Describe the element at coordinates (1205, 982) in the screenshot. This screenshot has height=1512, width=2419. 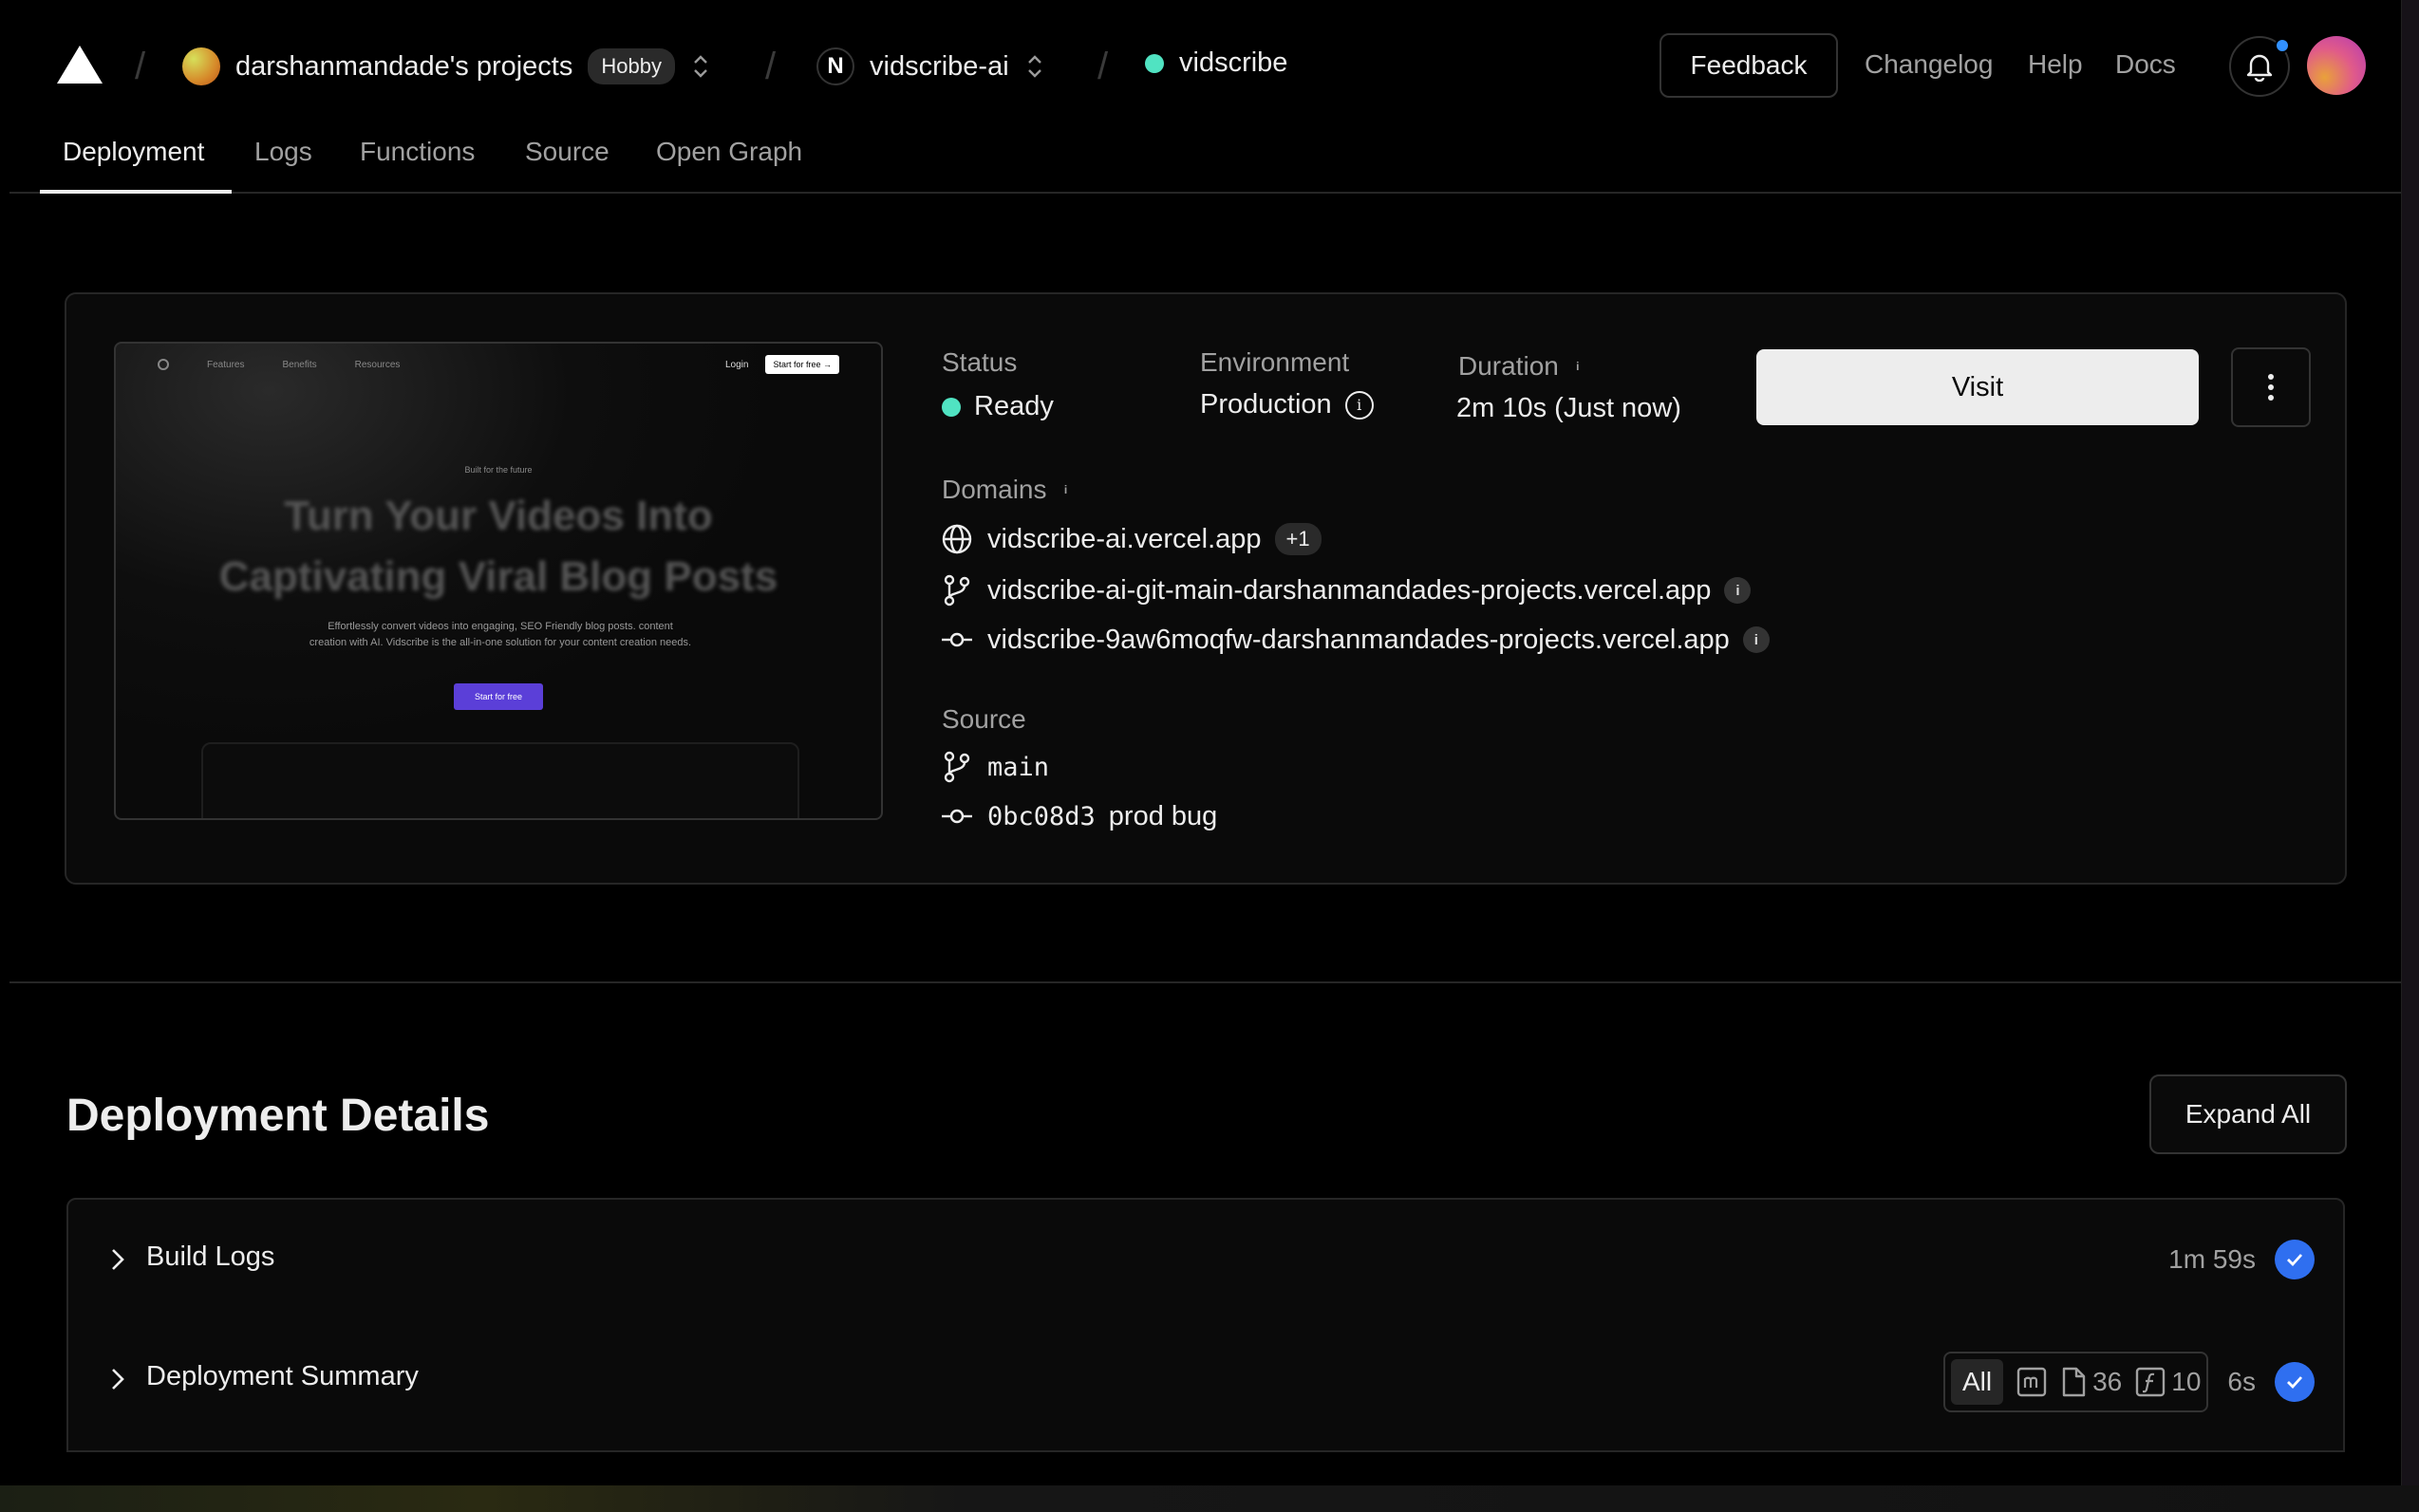
I see `section-divider` at that location.